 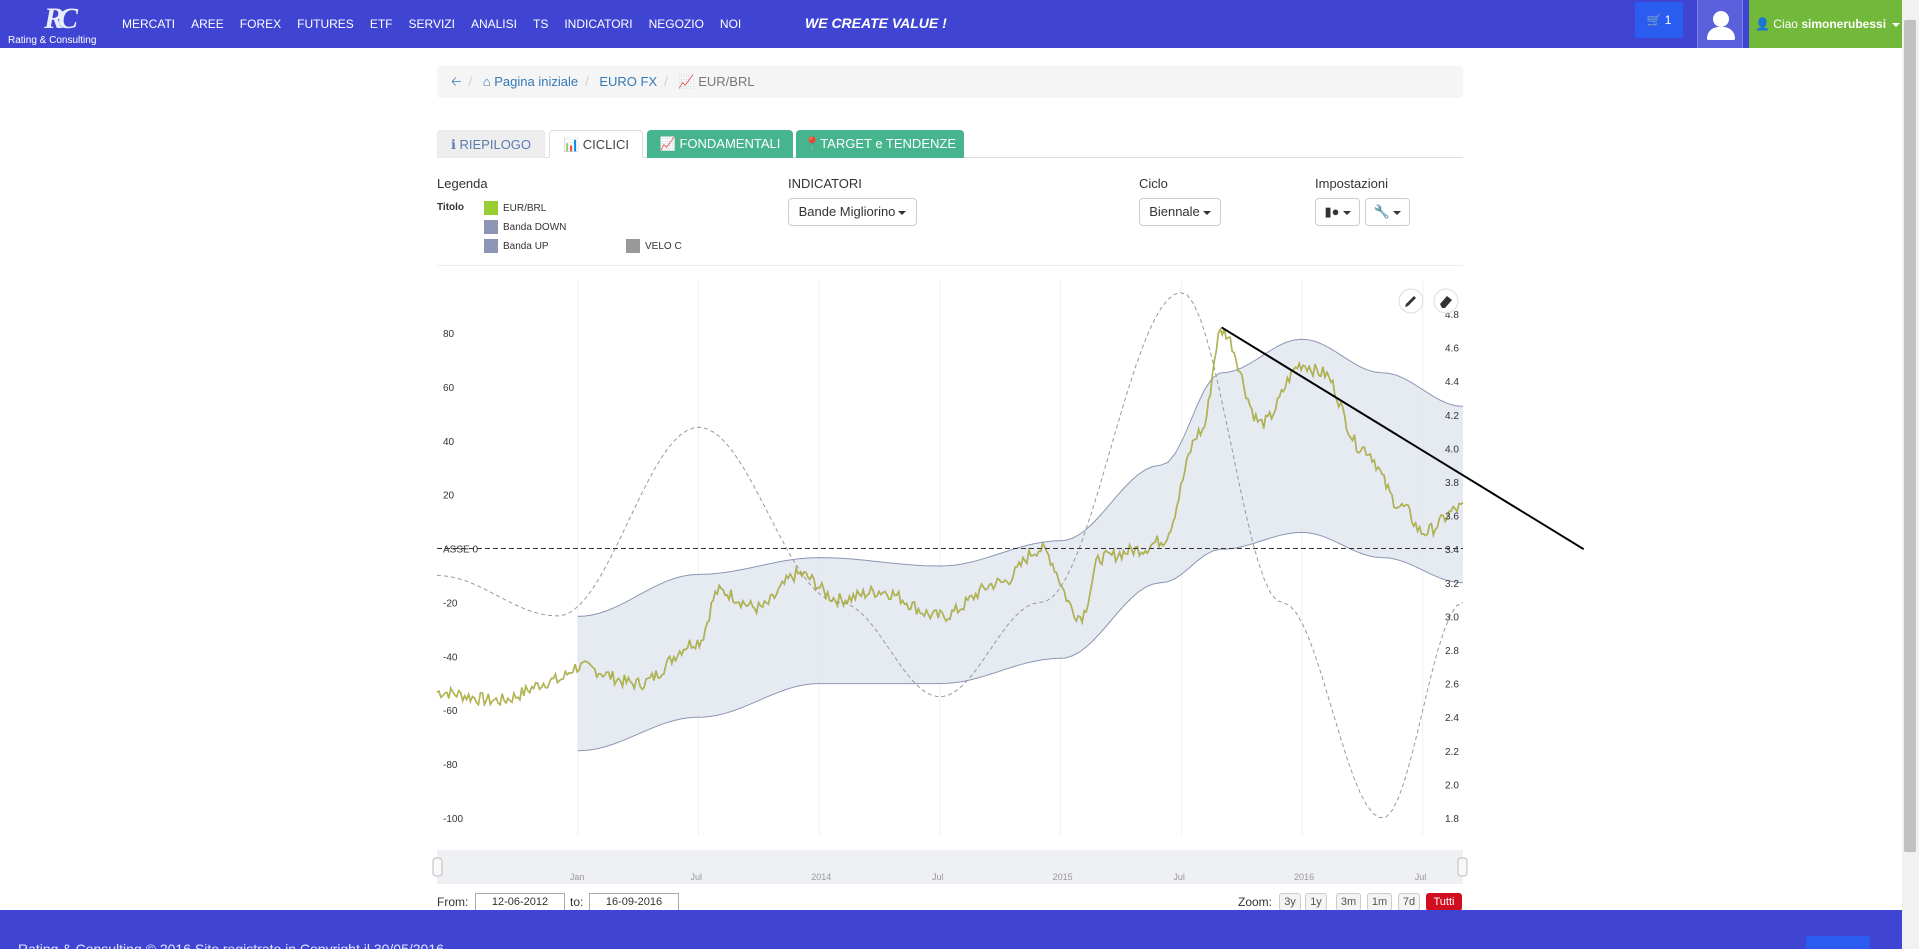 What do you see at coordinates (449, 388) in the screenshot?
I see `left-axis-tick-1: 60` at bounding box center [449, 388].